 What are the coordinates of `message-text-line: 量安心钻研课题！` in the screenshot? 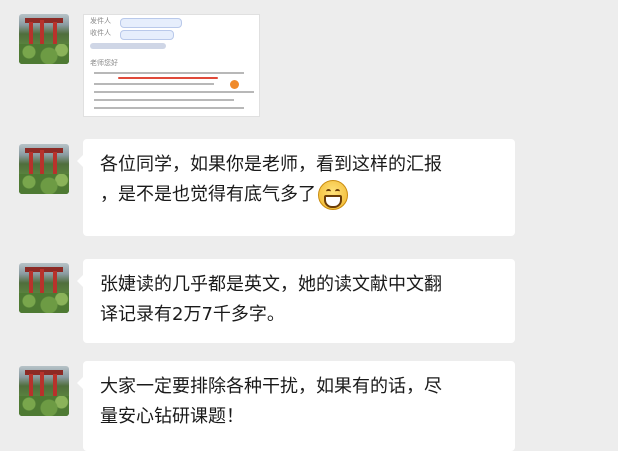 It's located at (172, 416).